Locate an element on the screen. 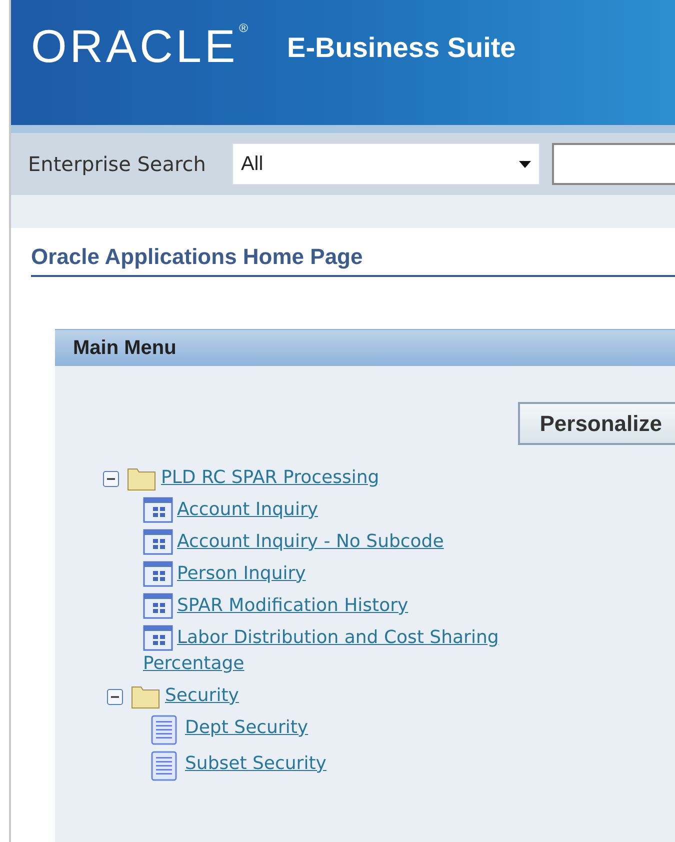 This screenshot has height=842, width=675. page-title: Oracle Applications Home Page is located at coordinates (353, 258).